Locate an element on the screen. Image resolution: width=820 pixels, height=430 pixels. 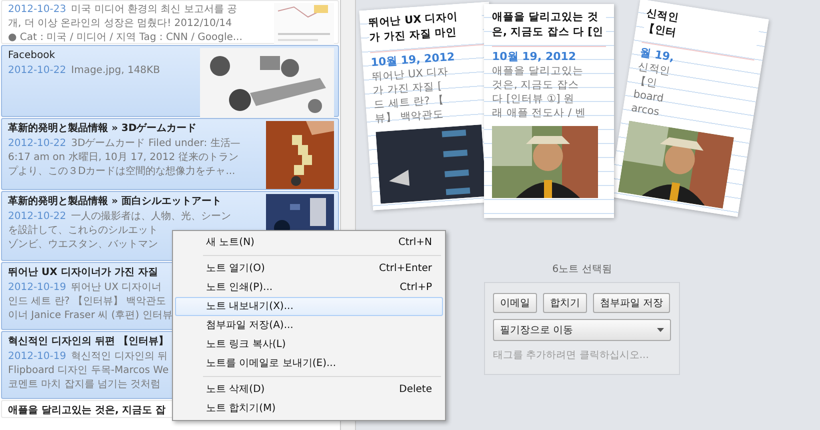
note-title: 애플을 달리고있는 것은, 지금도 잡 is located at coordinates (87, 411).